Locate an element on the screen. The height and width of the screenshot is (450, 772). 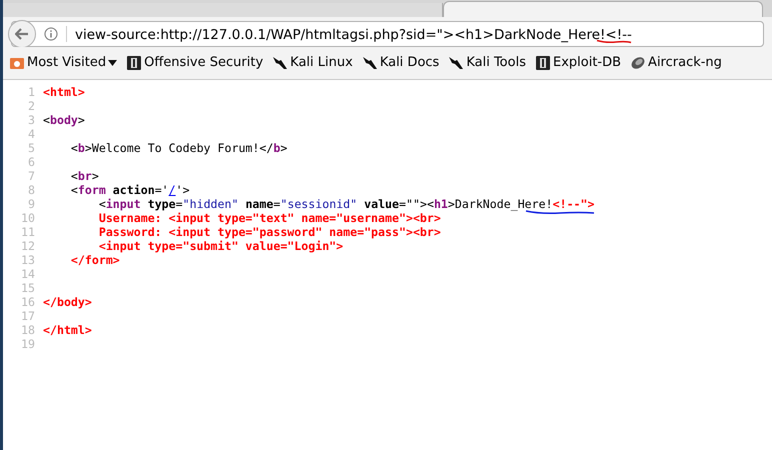
line-number: 16 is located at coordinates (28, 302).